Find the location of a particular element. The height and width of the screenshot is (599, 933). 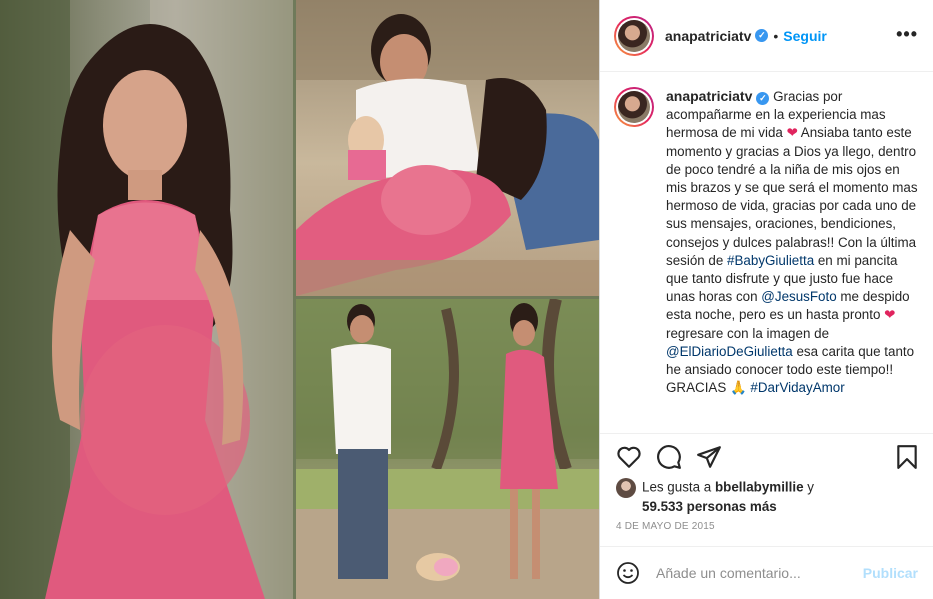

likes-count: 59.533 personas más is located at coordinates (709, 506).